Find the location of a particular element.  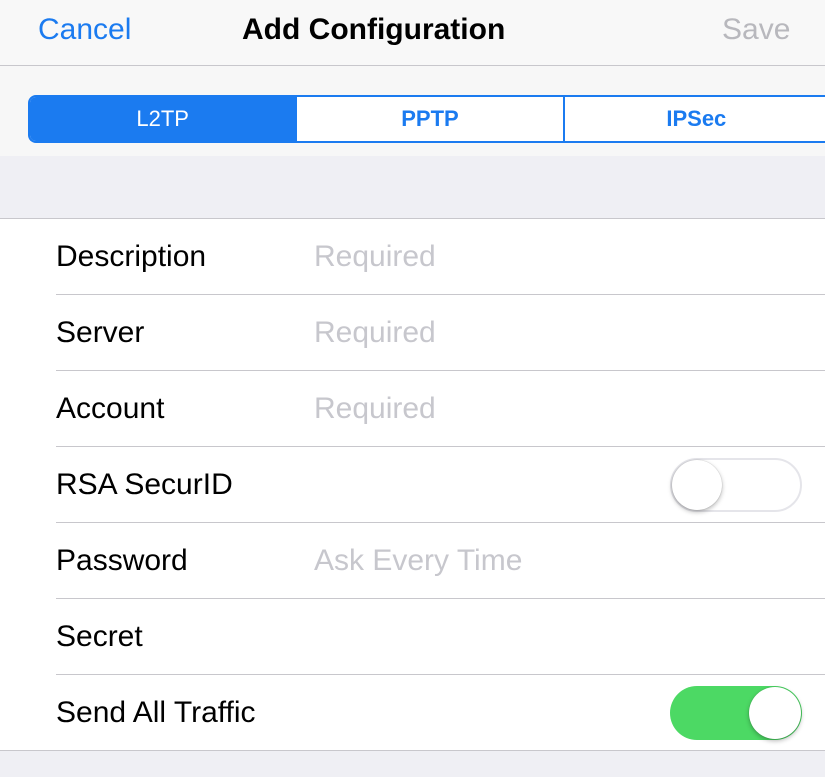

server-field: Required is located at coordinates (375, 333).